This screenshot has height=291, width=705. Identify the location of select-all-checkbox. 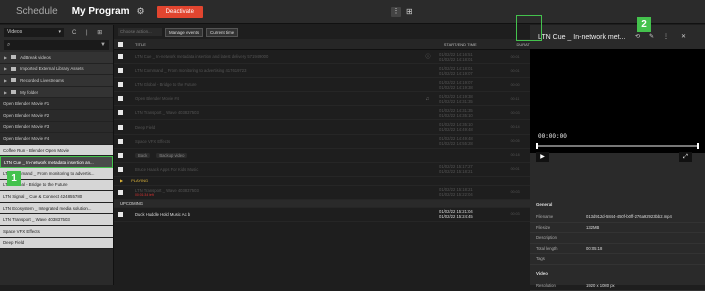
(120, 44).